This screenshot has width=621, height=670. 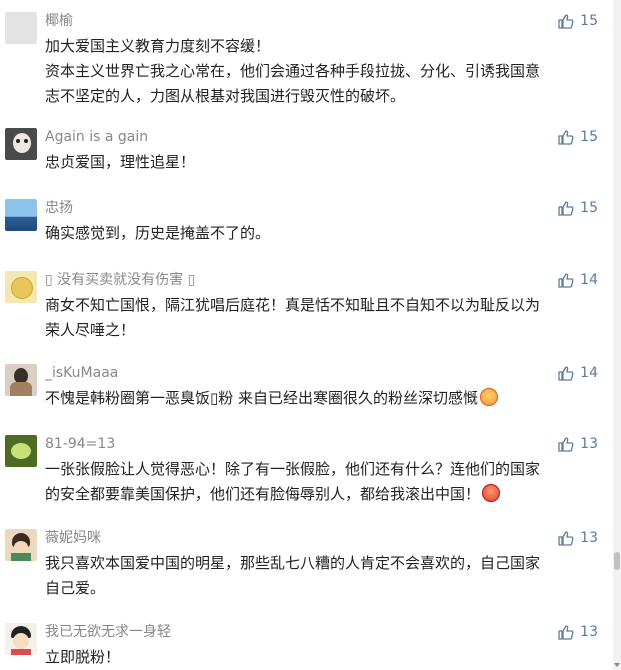 What do you see at coordinates (59, 21) in the screenshot?
I see `commenter-name: 椰榆` at bounding box center [59, 21].